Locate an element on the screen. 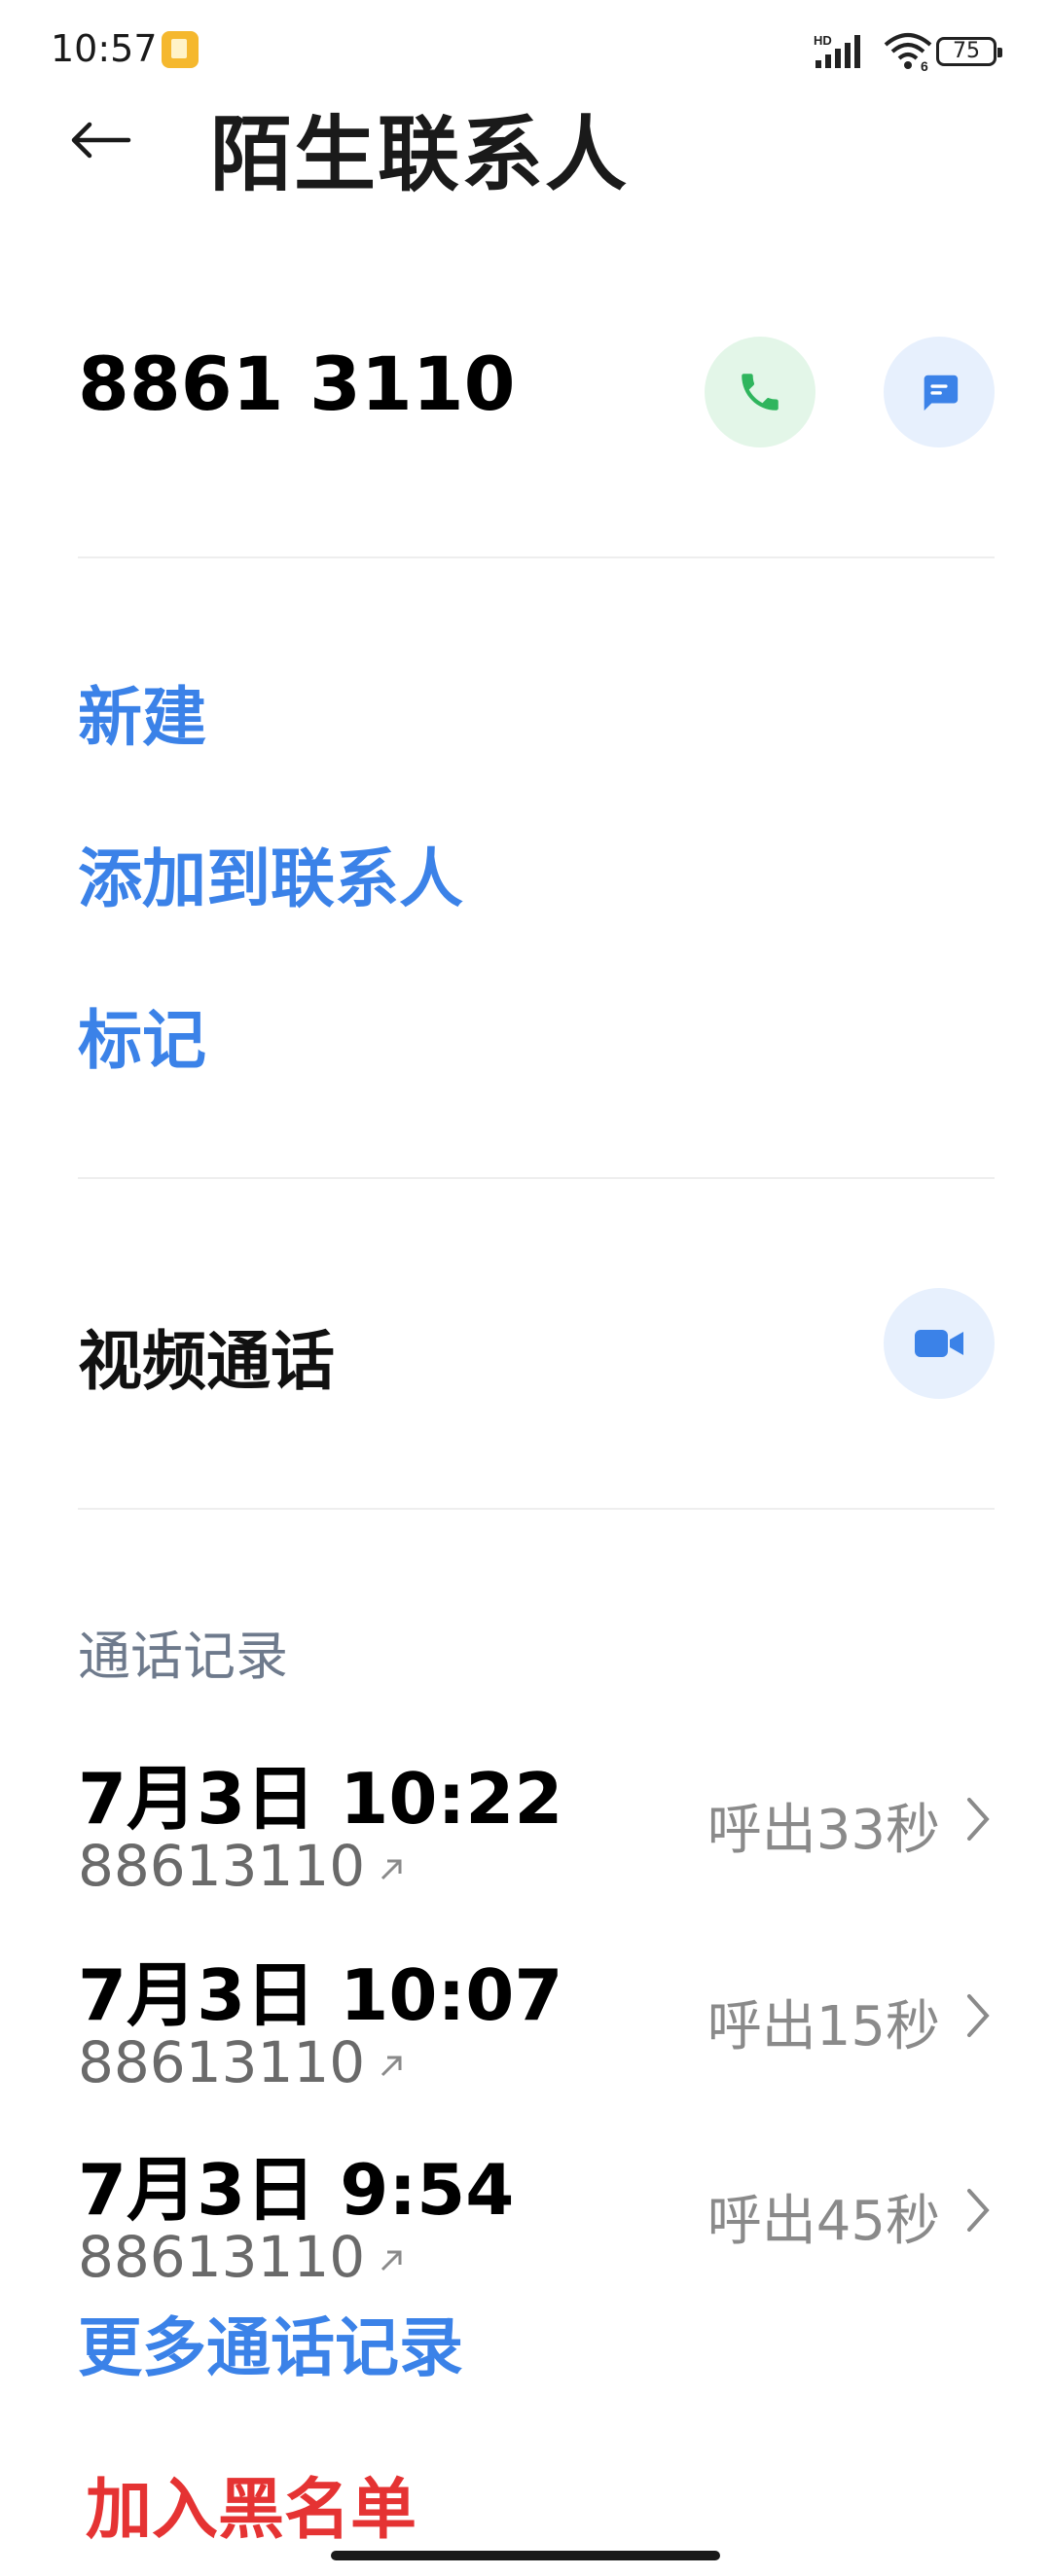 The image size is (1051, 2576). video-camera-icon is located at coordinates (939, 1343).